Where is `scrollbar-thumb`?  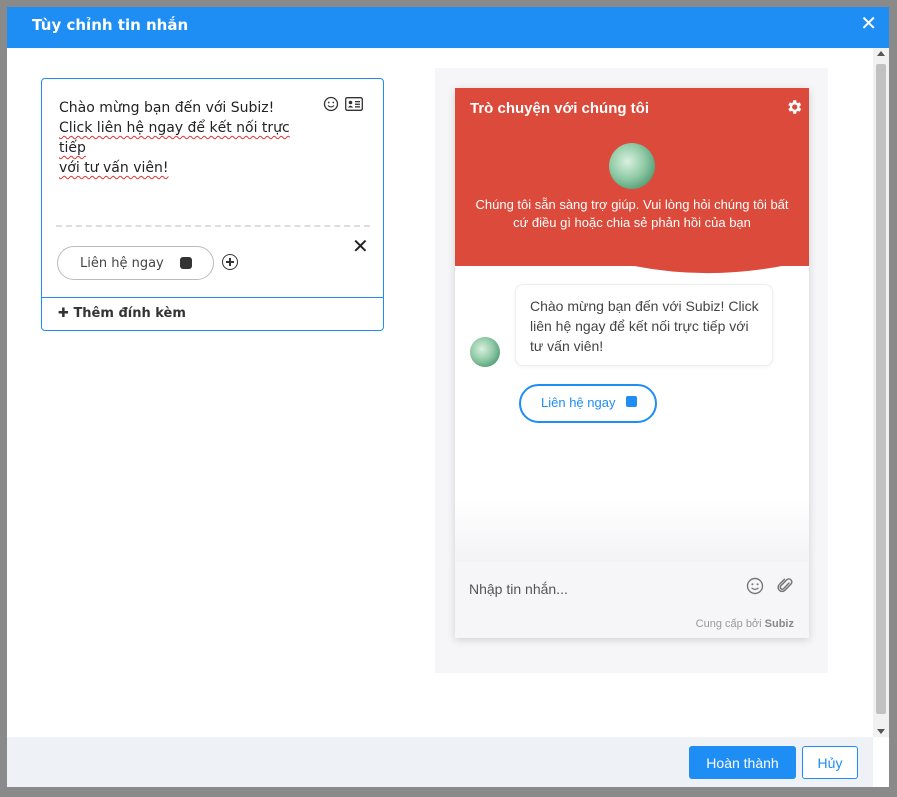 scrollbar-thumb is located at coordinates (881, 389).